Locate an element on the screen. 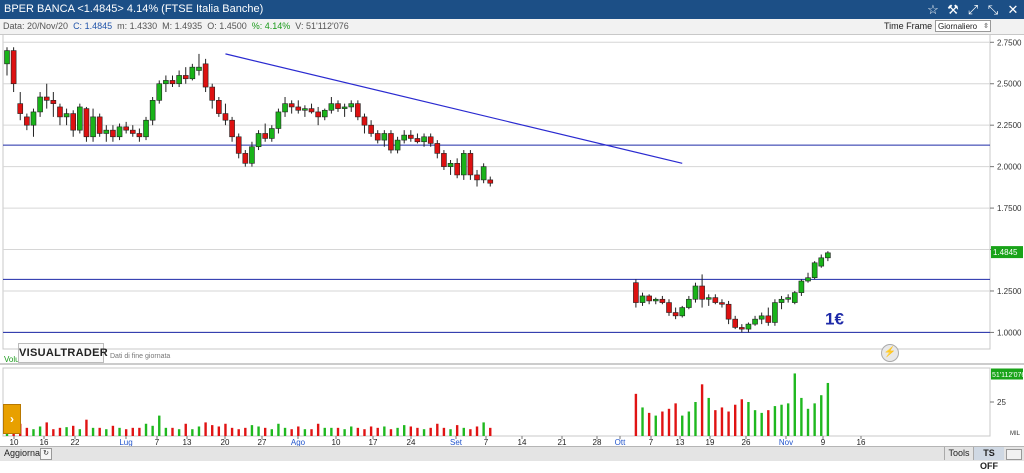 The width and height of the screenshot is (1024, 473). update-label: Aggiorna is located at coordinates (22, 453).